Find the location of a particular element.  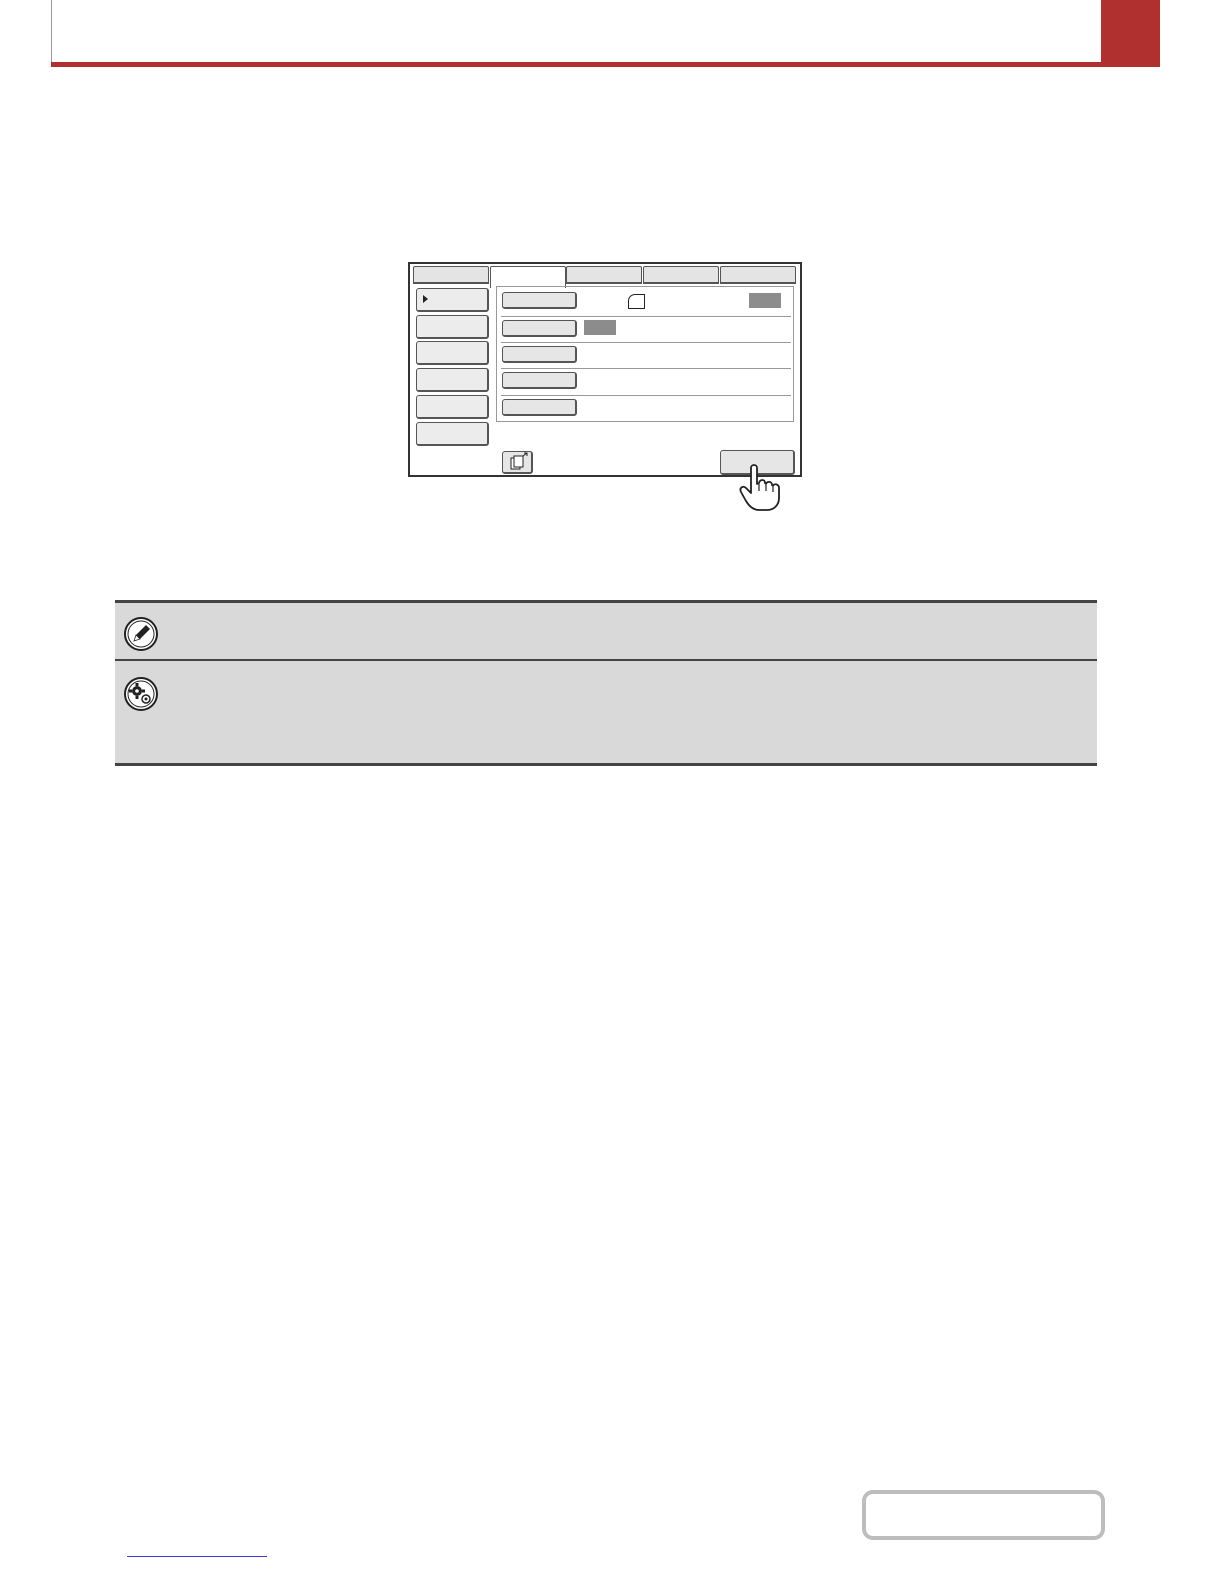

play-arrow-icon is located at coordinates (425, 299).